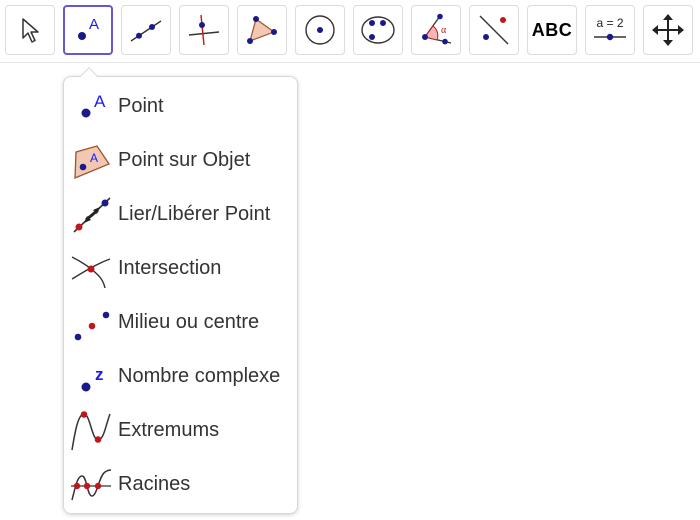  What do you see at coordinates (169, 430) in the screenshot?
I see `menu-item-label: Extremums` at bounding box center [169, 430].